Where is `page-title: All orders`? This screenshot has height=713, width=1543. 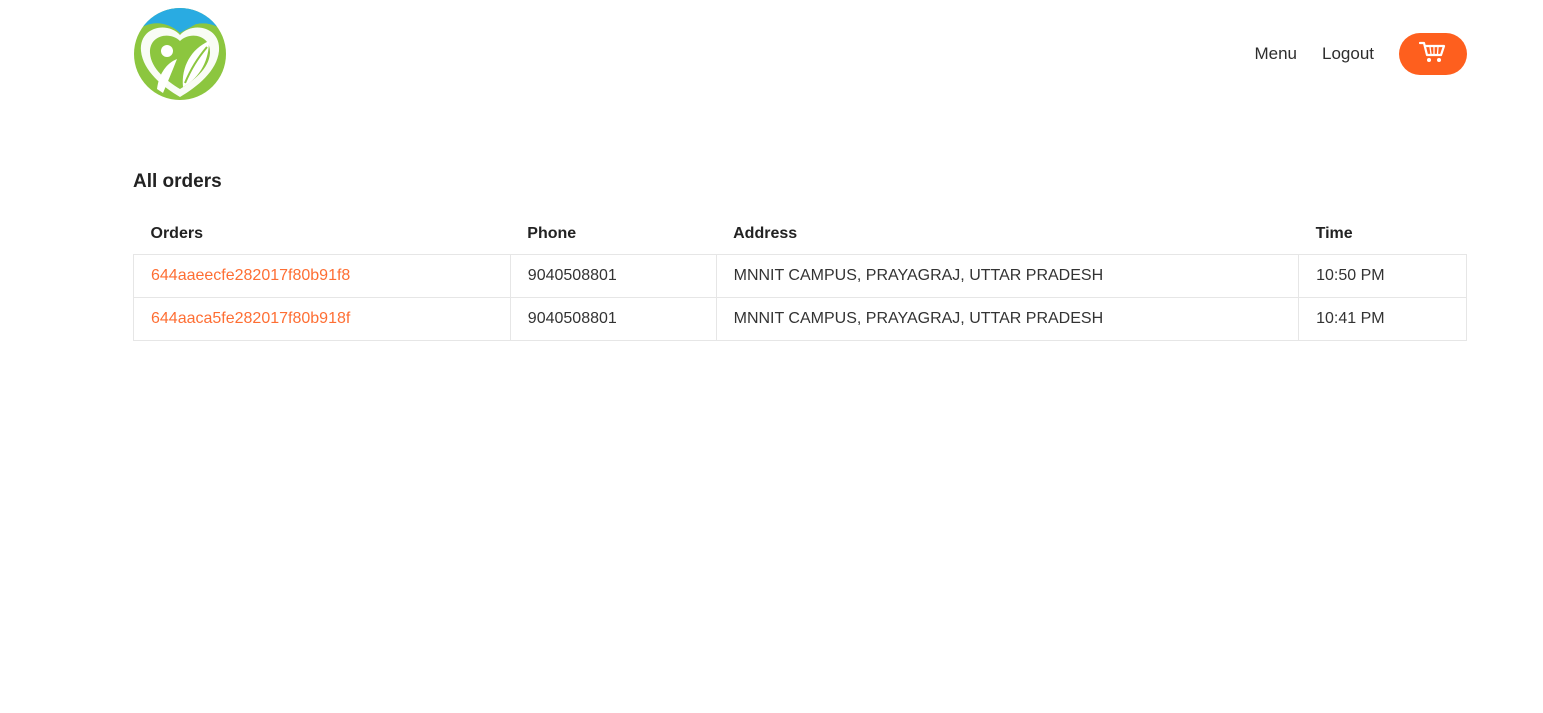 page-title: All orders is located at coordinates (177, 181).